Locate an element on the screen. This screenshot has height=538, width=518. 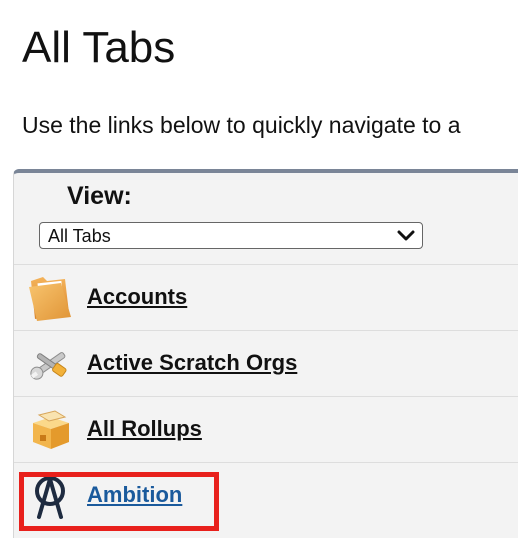
view-select-value: All Tabs is located at coordinates (79, 236).